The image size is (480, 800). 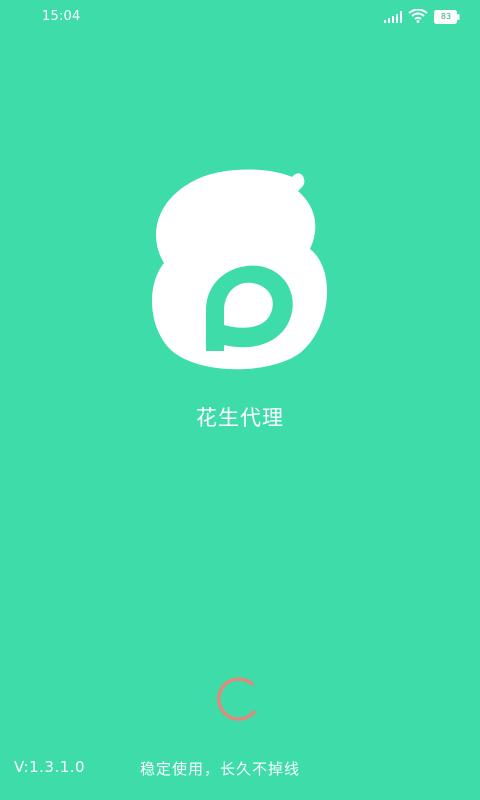 What do you see at coordinates (236, 699) in the screenshot?
I see `loading-spinner-icon` at bounding box center [236, 699].